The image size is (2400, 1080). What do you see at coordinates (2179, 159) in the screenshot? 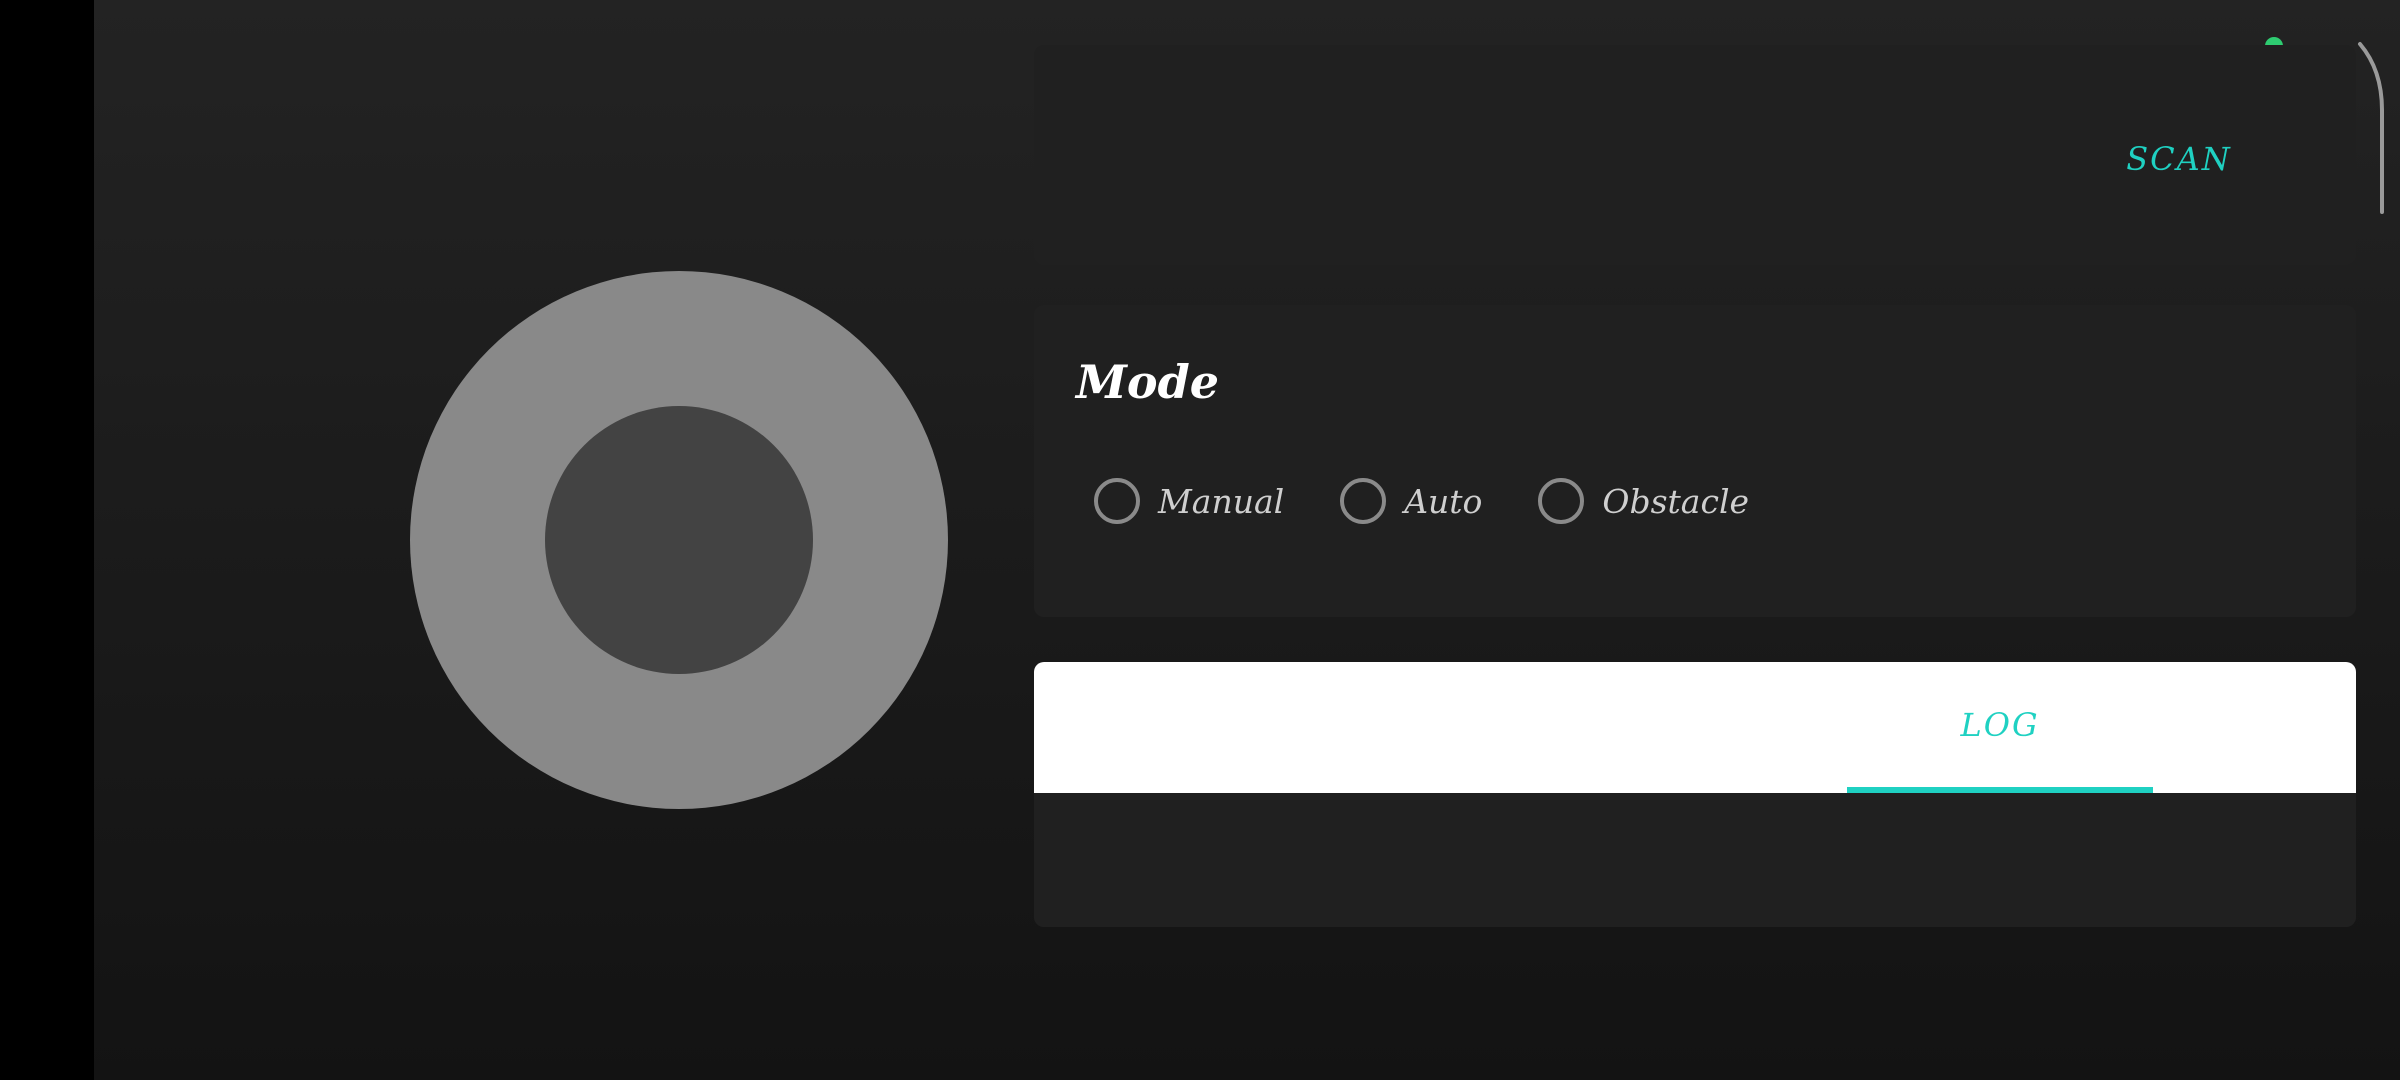
I see `scan-button: SCAN` at bounding box center [2179, 159].